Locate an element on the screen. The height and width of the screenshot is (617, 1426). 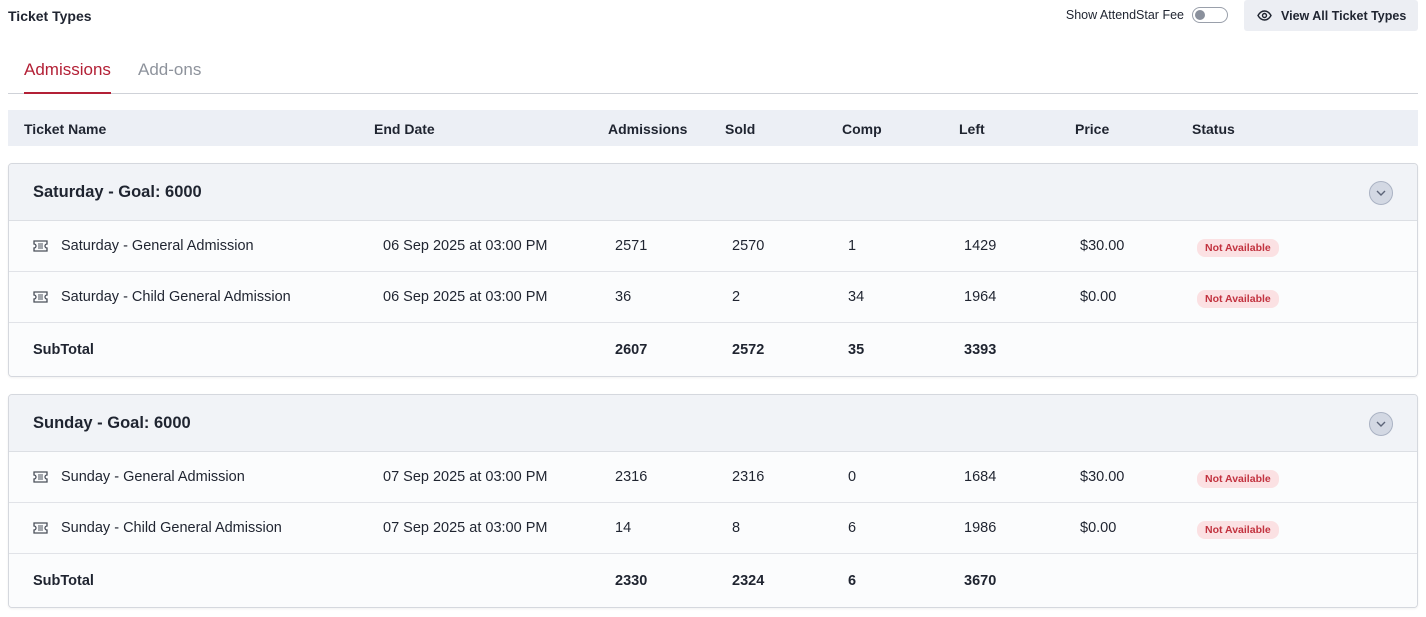
col-end-date: End Date is located at coordinates (404, 129).